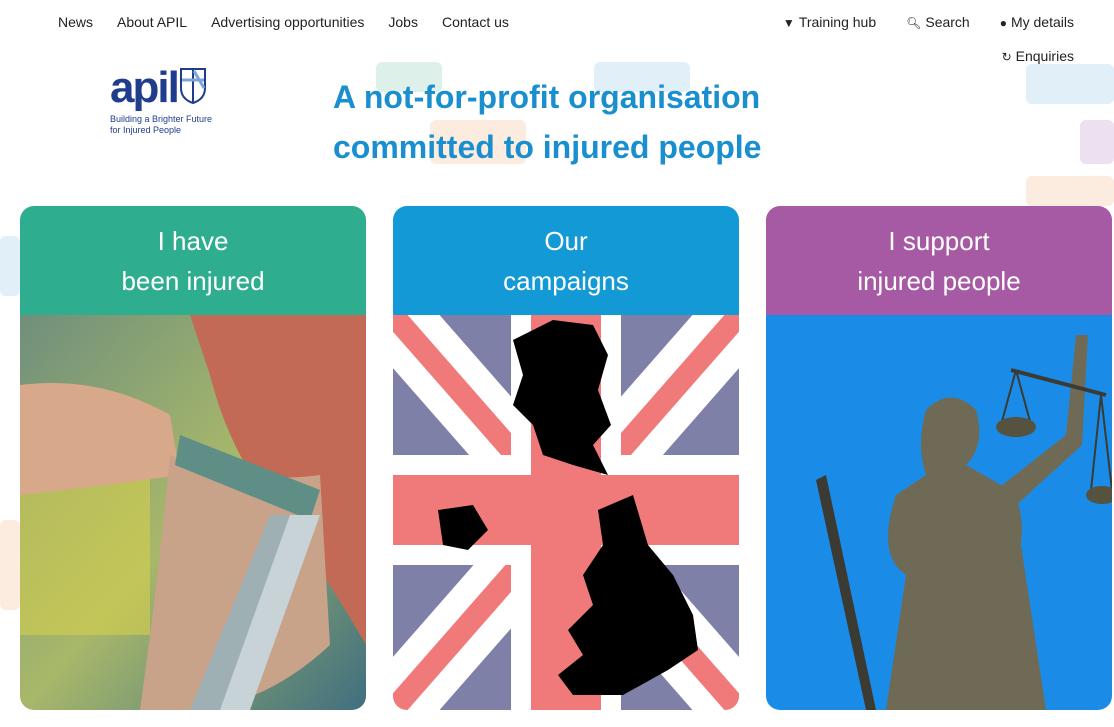 This screenshot has height=727, width=1114. I want to click on training-hub-link: ▼ Training hub, so click(829, 22).